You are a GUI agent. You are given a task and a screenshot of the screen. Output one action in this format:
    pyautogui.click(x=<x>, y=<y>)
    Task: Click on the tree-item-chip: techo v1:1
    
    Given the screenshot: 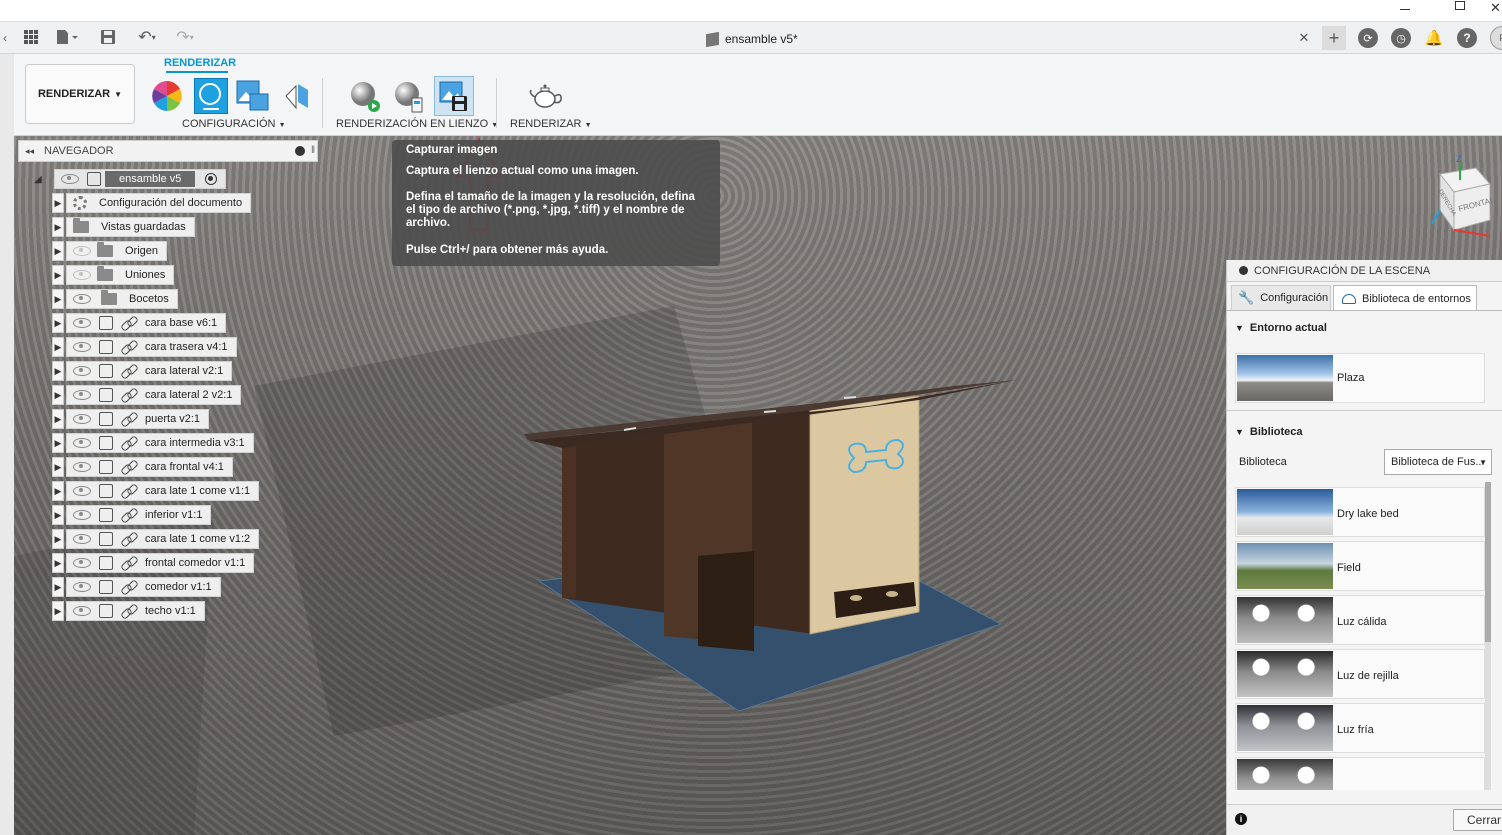 What is the action you would take?
    pyautogui.click(x=135, y=611)
    